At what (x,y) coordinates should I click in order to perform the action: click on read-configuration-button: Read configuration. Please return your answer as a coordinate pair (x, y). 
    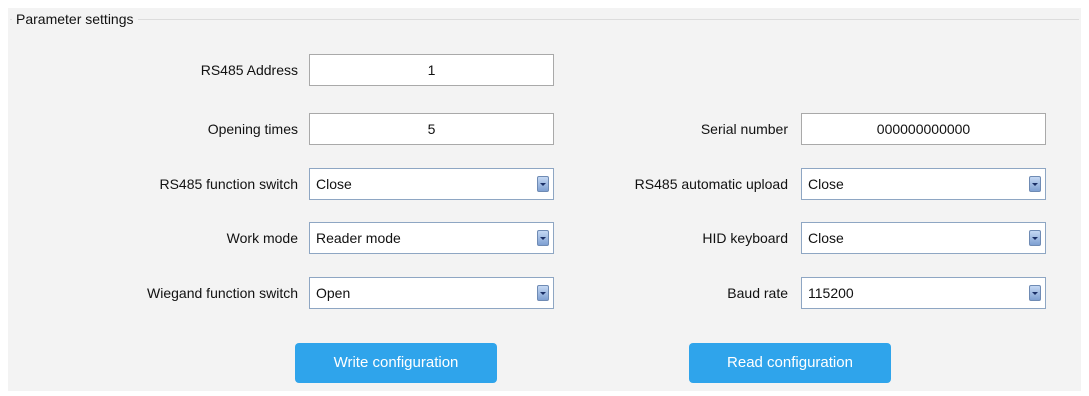
    Looking at the image, I should click on (790, 363).